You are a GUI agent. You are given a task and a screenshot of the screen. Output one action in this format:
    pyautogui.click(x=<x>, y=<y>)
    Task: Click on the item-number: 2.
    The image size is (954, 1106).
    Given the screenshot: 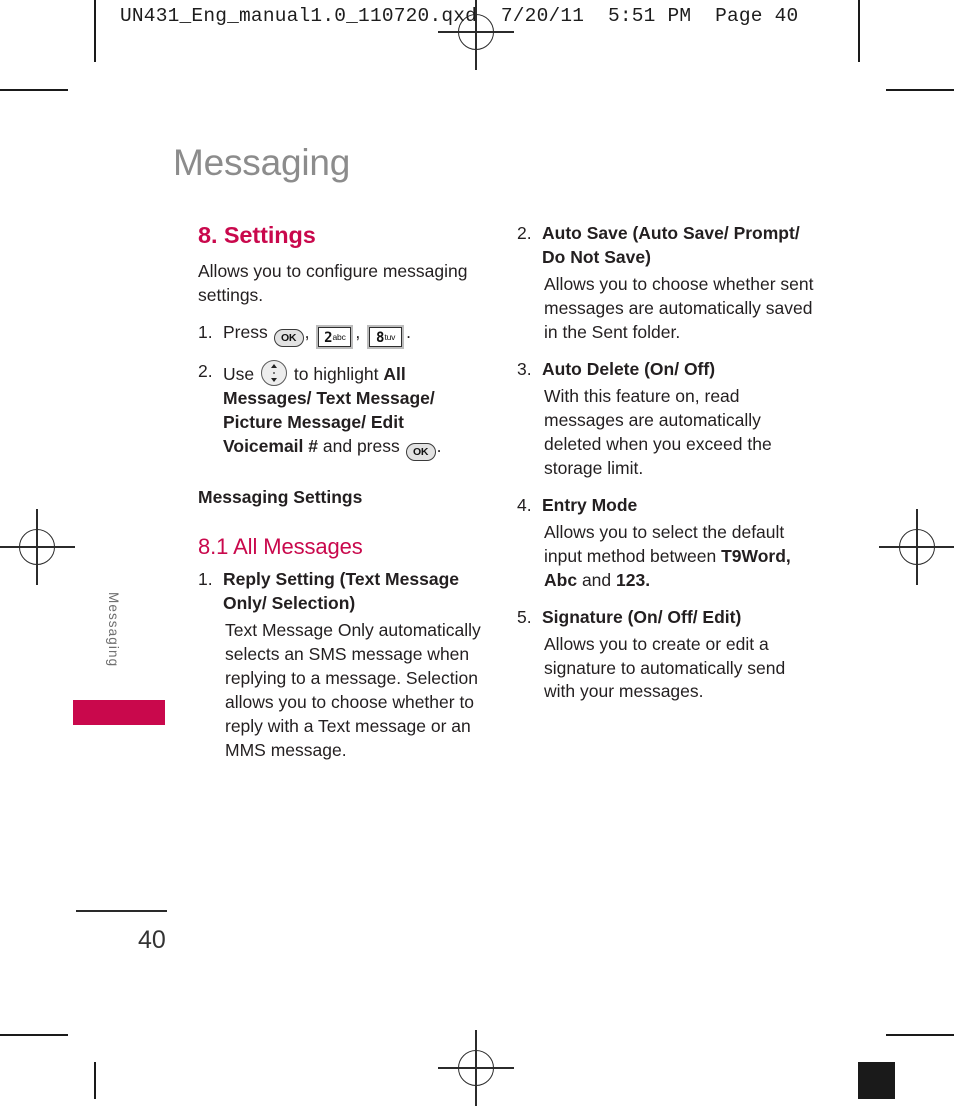 What is the action you would take?
    pyautogui.click(x=524, y=233)
    